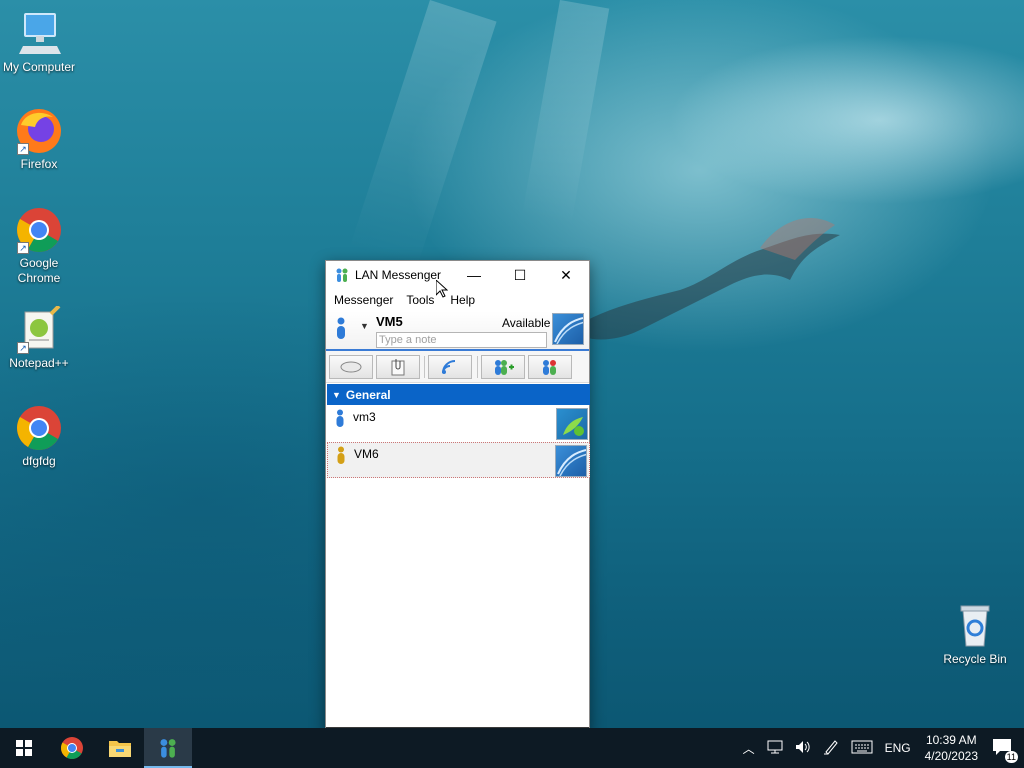  Describe the element at coordinates (39, 131) in the screenshot. I see `firefox-icon: ↗` at that location.